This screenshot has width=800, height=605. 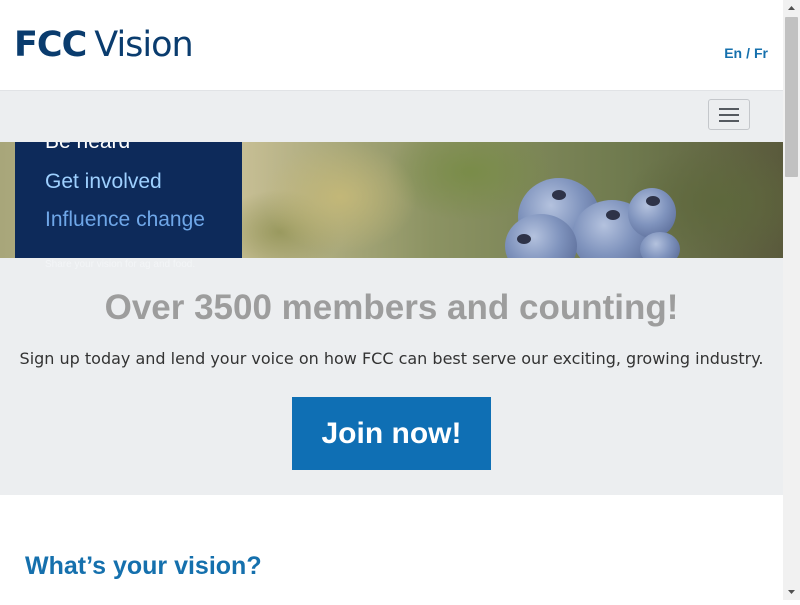 I want to click on fcc-vision-logo: FCC Vision, so click(x=104, y=45).